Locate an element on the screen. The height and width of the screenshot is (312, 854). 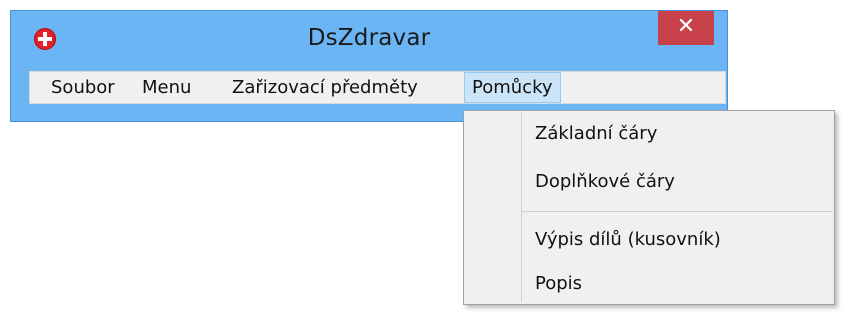
menu-menu: Menu is located at coordinates (166, 87).